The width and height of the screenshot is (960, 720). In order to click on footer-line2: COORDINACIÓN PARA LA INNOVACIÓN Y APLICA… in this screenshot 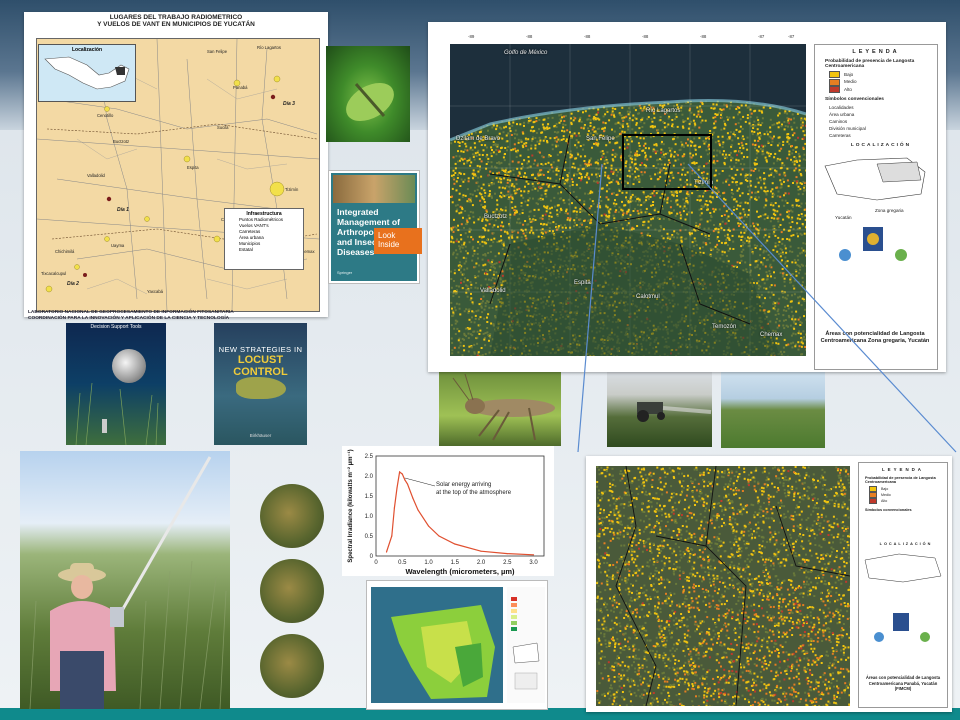, I will do `click(129, 318)`.